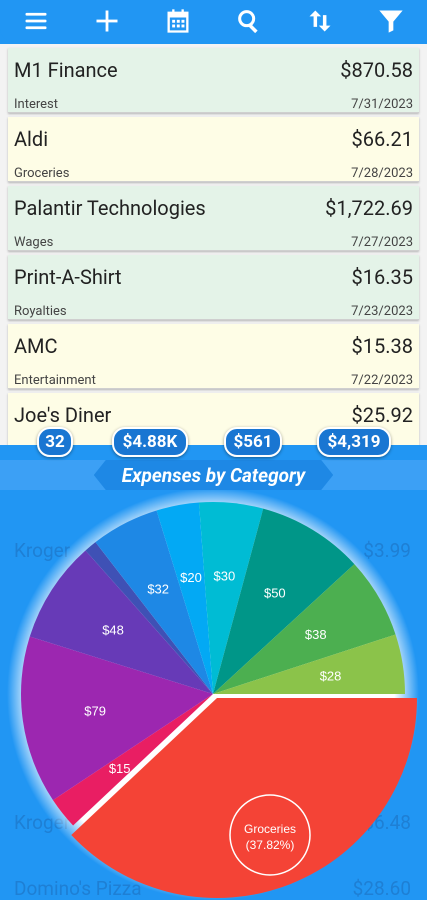 The width and height of the screenshot is (427, 900). I want to click on callout-label: Groceries, so click(270, 829).